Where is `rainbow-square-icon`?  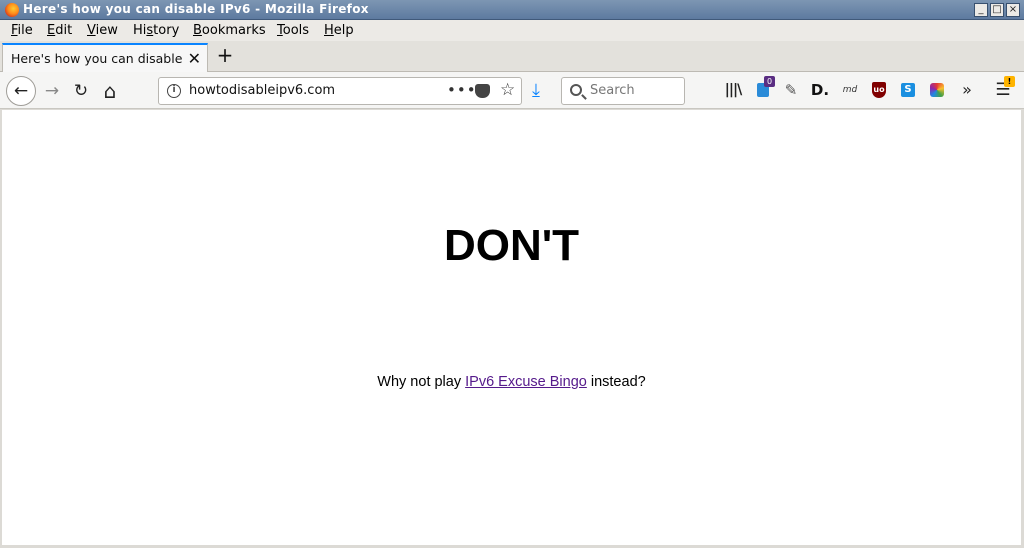
rainbow-square-icon is located at coordinates (937, 90).